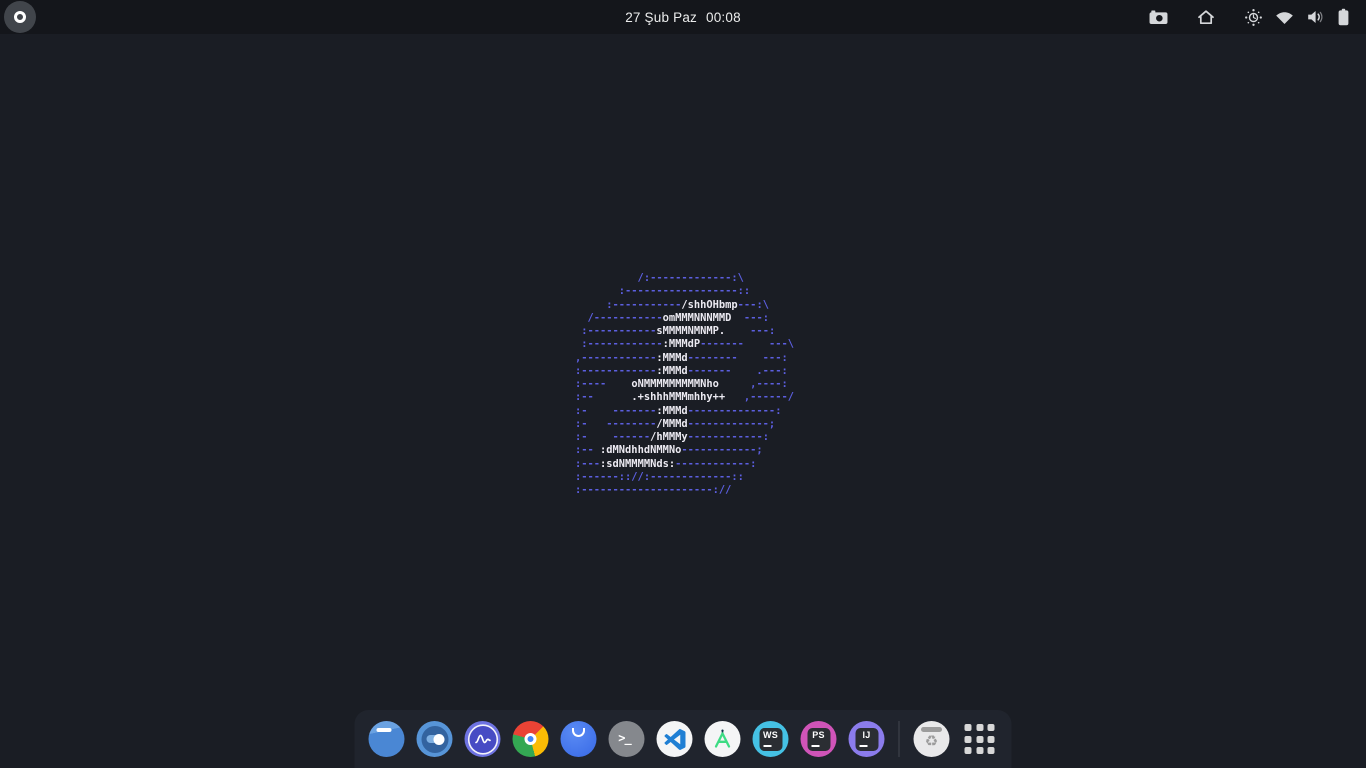  I want to click on show-applications-icon, so click(979, 739).